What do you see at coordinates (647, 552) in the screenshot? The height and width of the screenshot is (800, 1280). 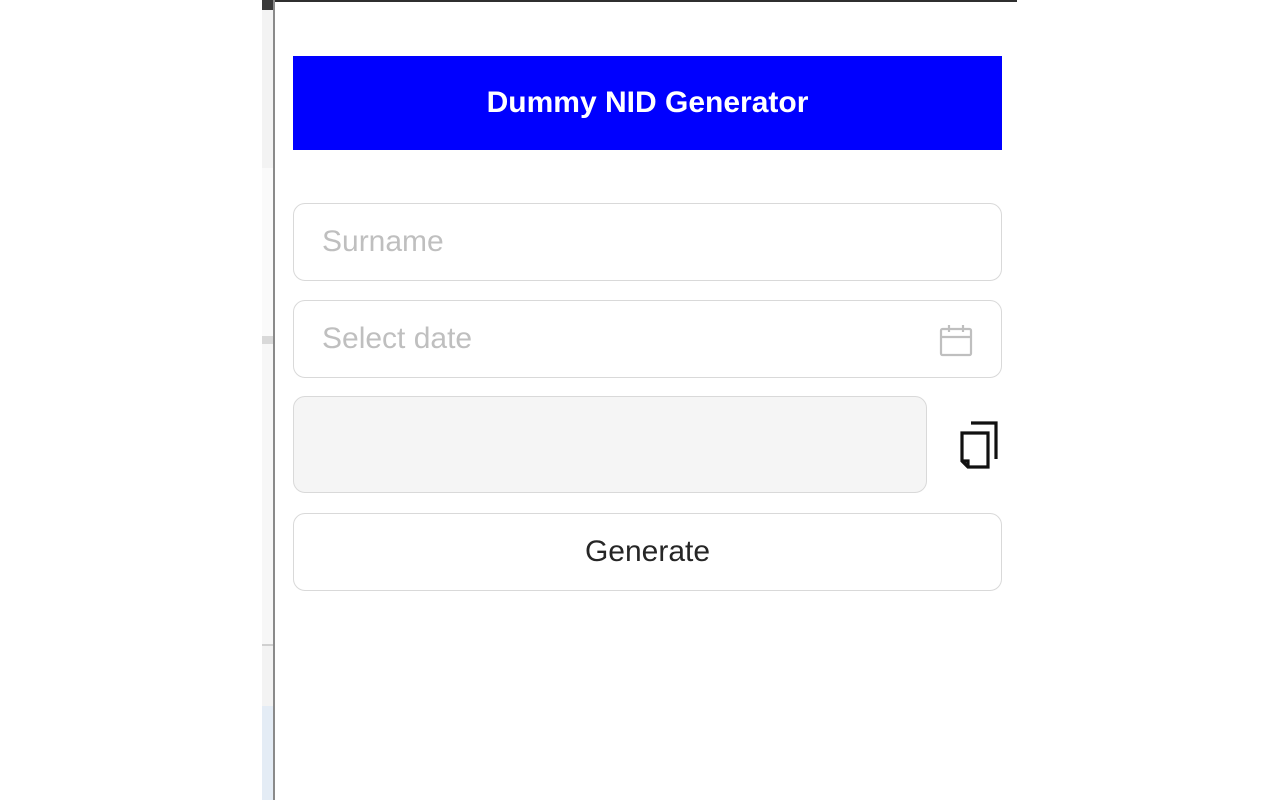 I see `generate-button: Generate` at bounding box center [647, 552].